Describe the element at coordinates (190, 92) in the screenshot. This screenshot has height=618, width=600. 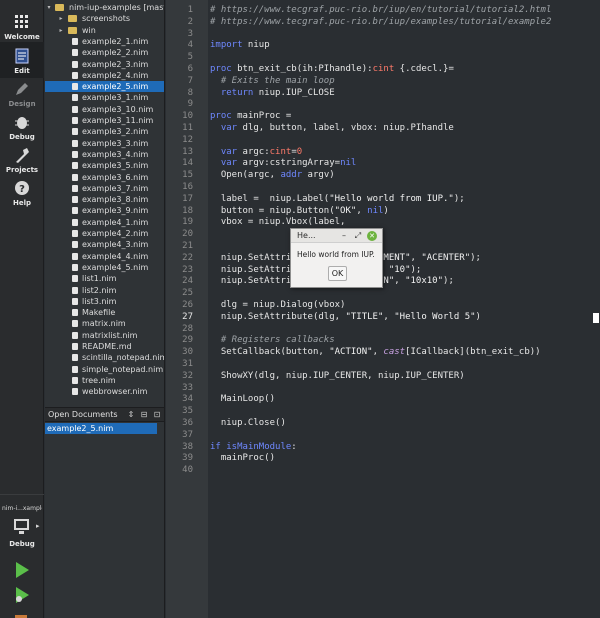
I see `line-number: 8` at that location.